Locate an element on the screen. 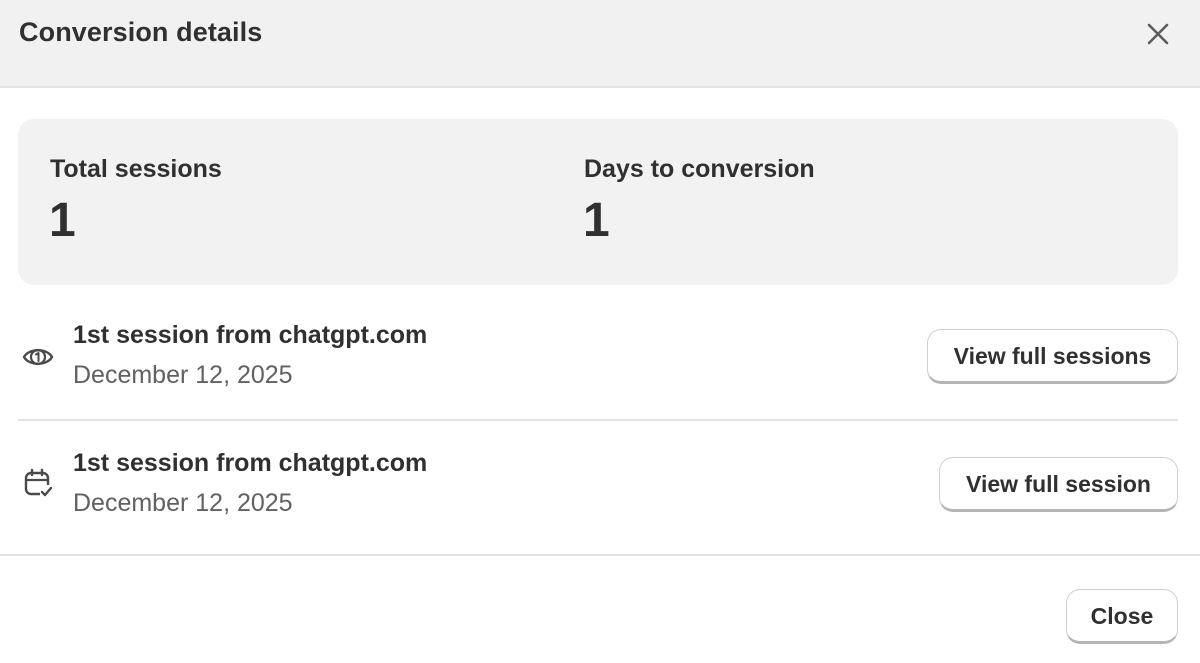  days-to-conversion-value: 1 is located at coordinates (596, 220).